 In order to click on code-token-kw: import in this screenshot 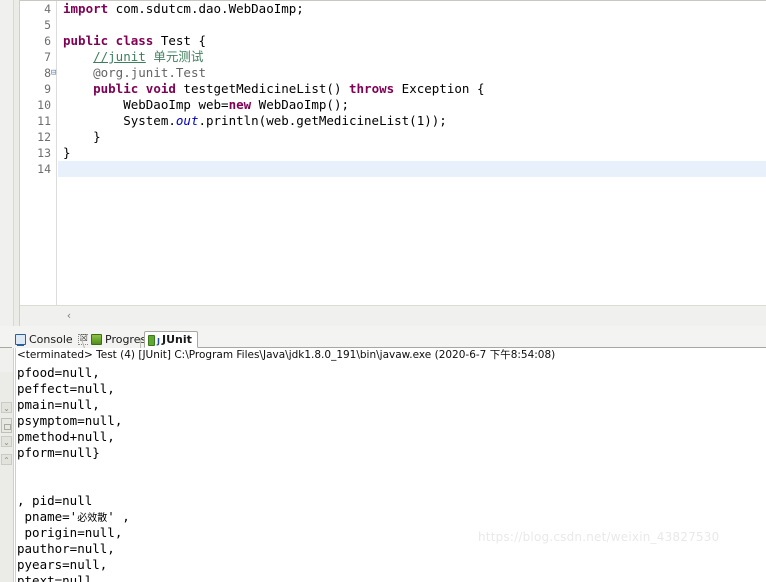, I will do `click(86, 8)`.